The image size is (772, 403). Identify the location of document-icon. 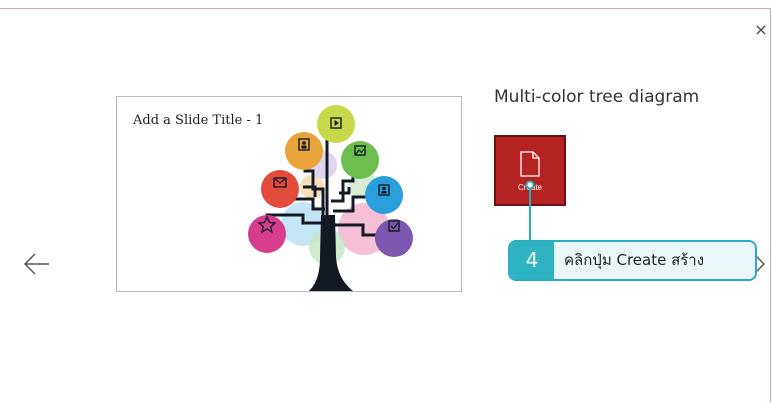
(530, 164).